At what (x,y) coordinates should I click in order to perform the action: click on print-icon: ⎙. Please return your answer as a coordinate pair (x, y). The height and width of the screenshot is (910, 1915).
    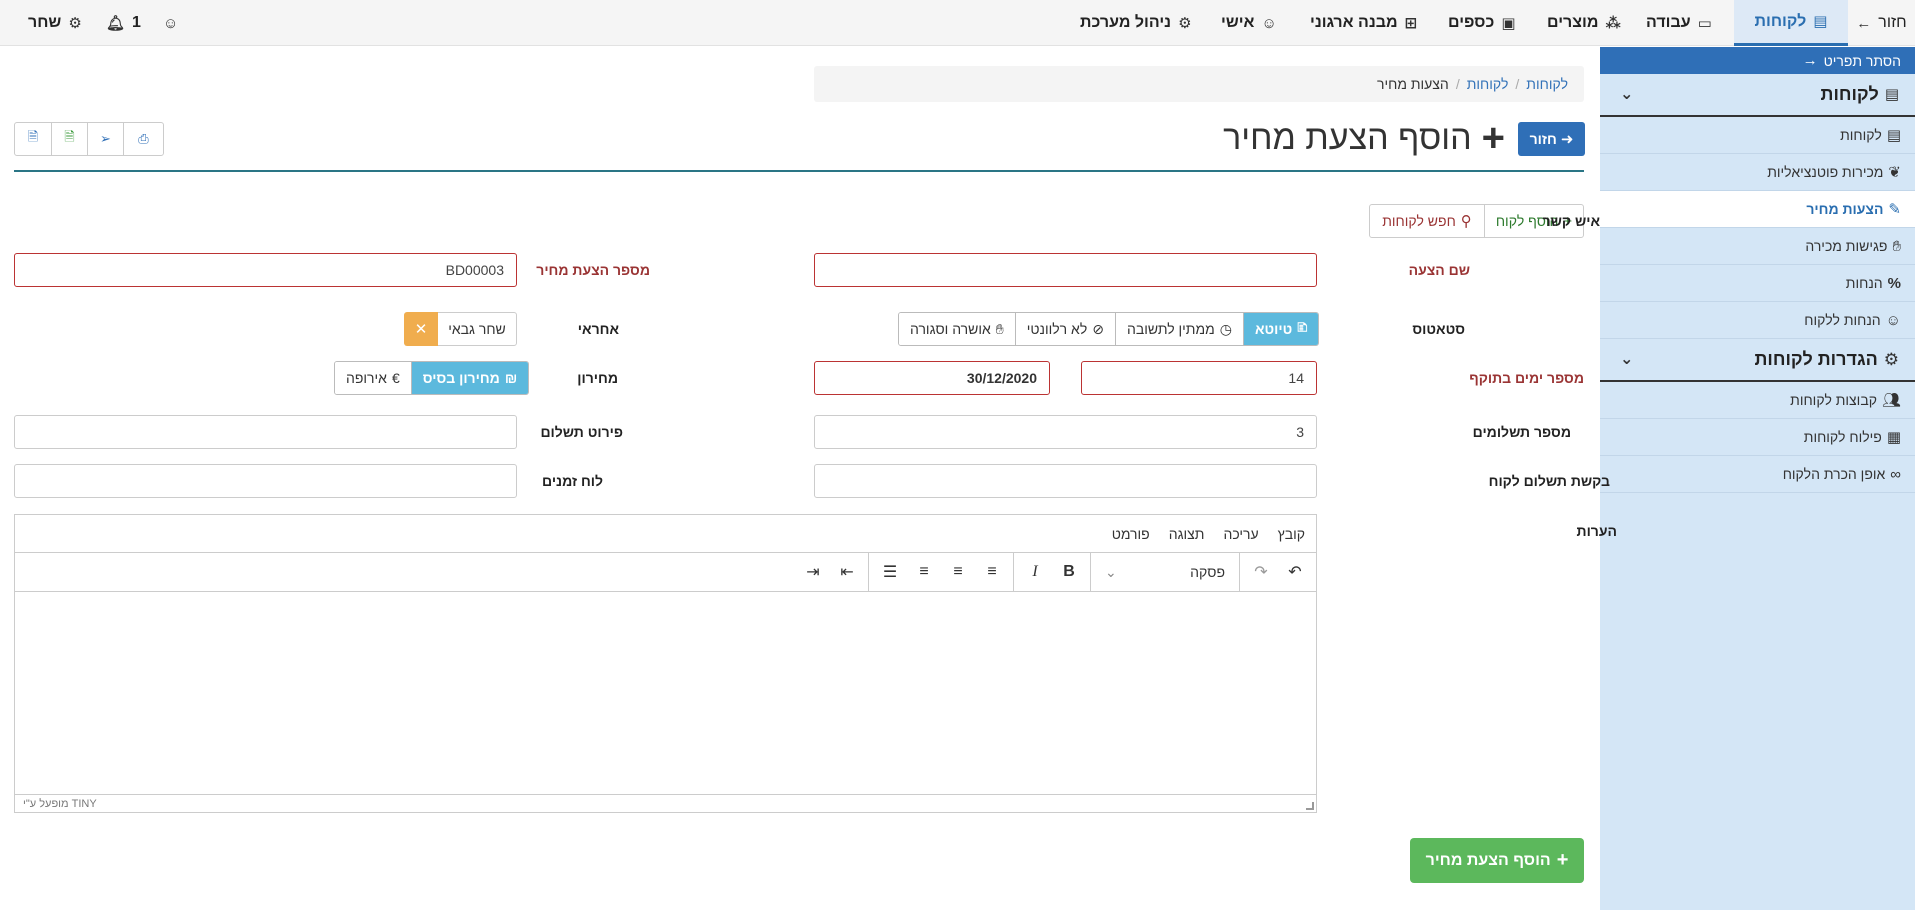
    Looking at the image, I should click on (143, 138).